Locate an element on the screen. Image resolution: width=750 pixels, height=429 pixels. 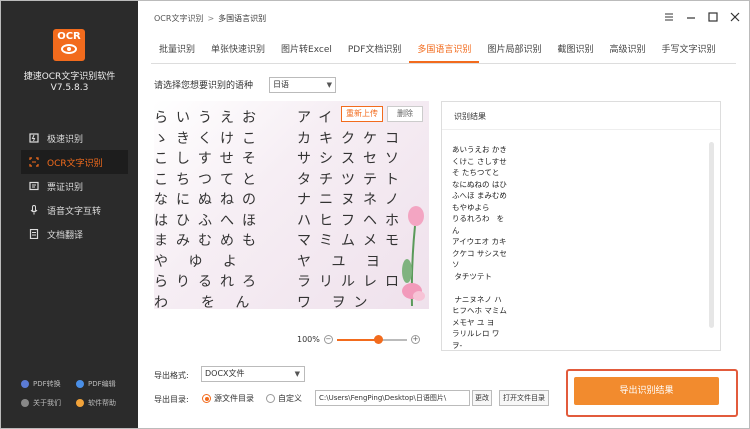
kana-row: ハヒフヘホ is located at coordinates (352, 220).